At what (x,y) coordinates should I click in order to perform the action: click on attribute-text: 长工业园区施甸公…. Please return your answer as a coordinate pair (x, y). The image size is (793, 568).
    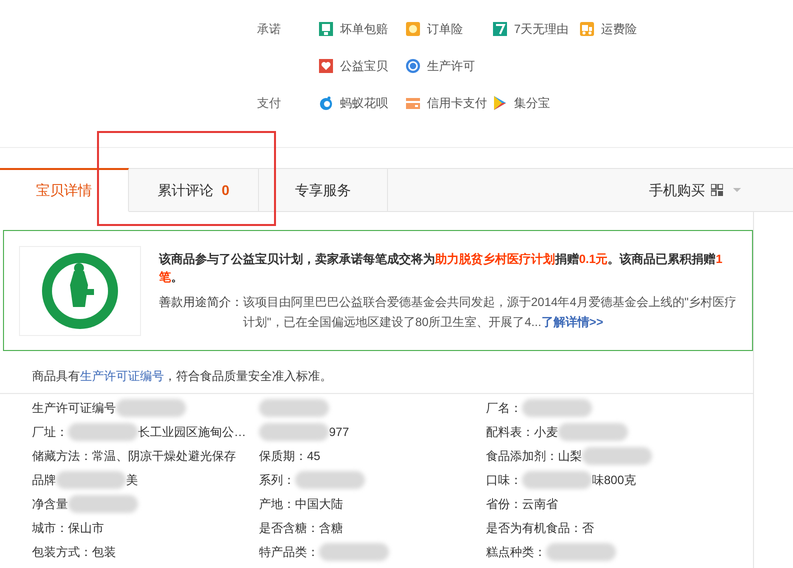
    Looking at the image, I should click on (192, 432).